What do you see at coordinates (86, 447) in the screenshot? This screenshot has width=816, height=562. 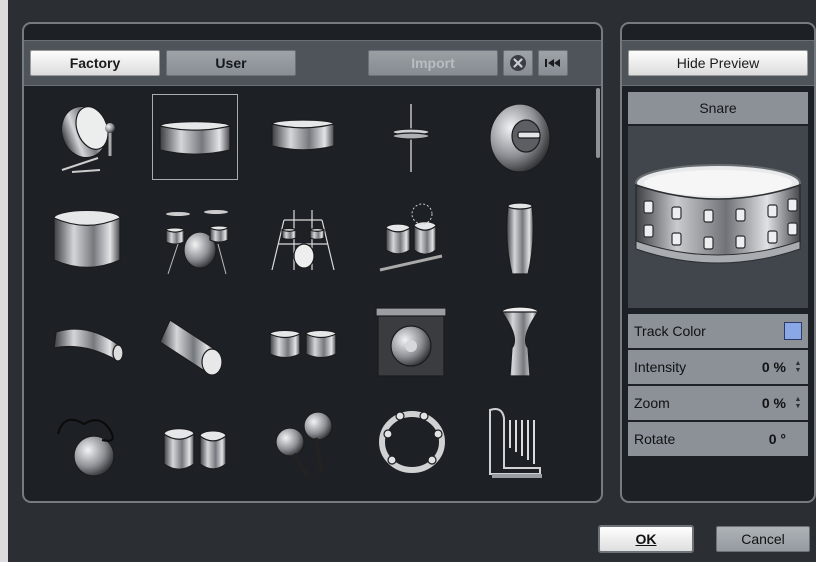 I see `shaker-gourd-icon` at bounding box center [86, 447].